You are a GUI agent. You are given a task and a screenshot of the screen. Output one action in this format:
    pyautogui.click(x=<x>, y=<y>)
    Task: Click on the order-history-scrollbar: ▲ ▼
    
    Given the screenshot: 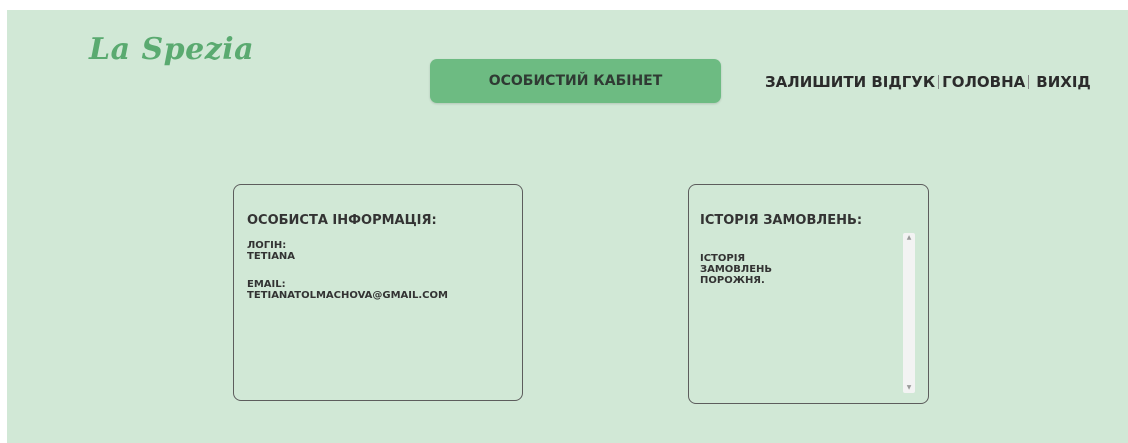 What is the action you would take?
    pyautogui.click(x=909, y=313)
    